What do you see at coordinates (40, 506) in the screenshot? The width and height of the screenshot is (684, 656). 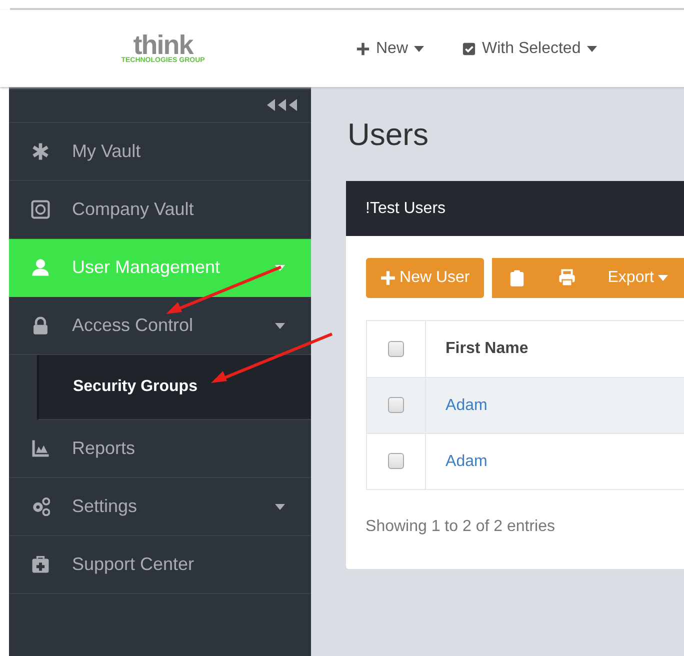 I see `gears-icon` at bounding box center [40, 506].